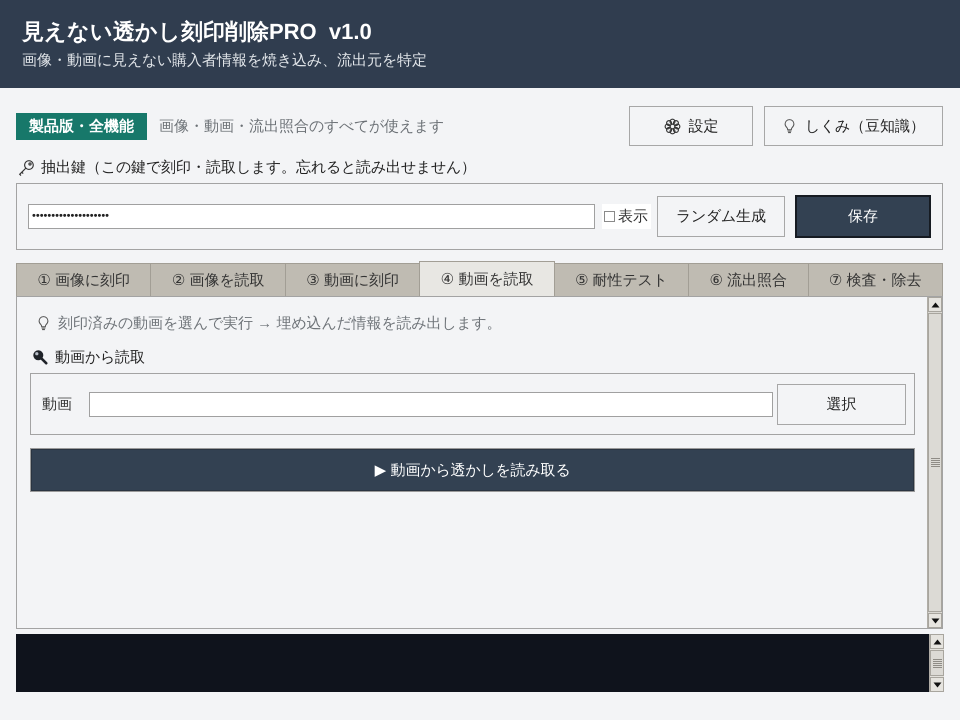 This screenshot has width=960, height=720. Describe the element at coordinates (40, 357) in the screenshot. I see `magnifier-icon` at that location.